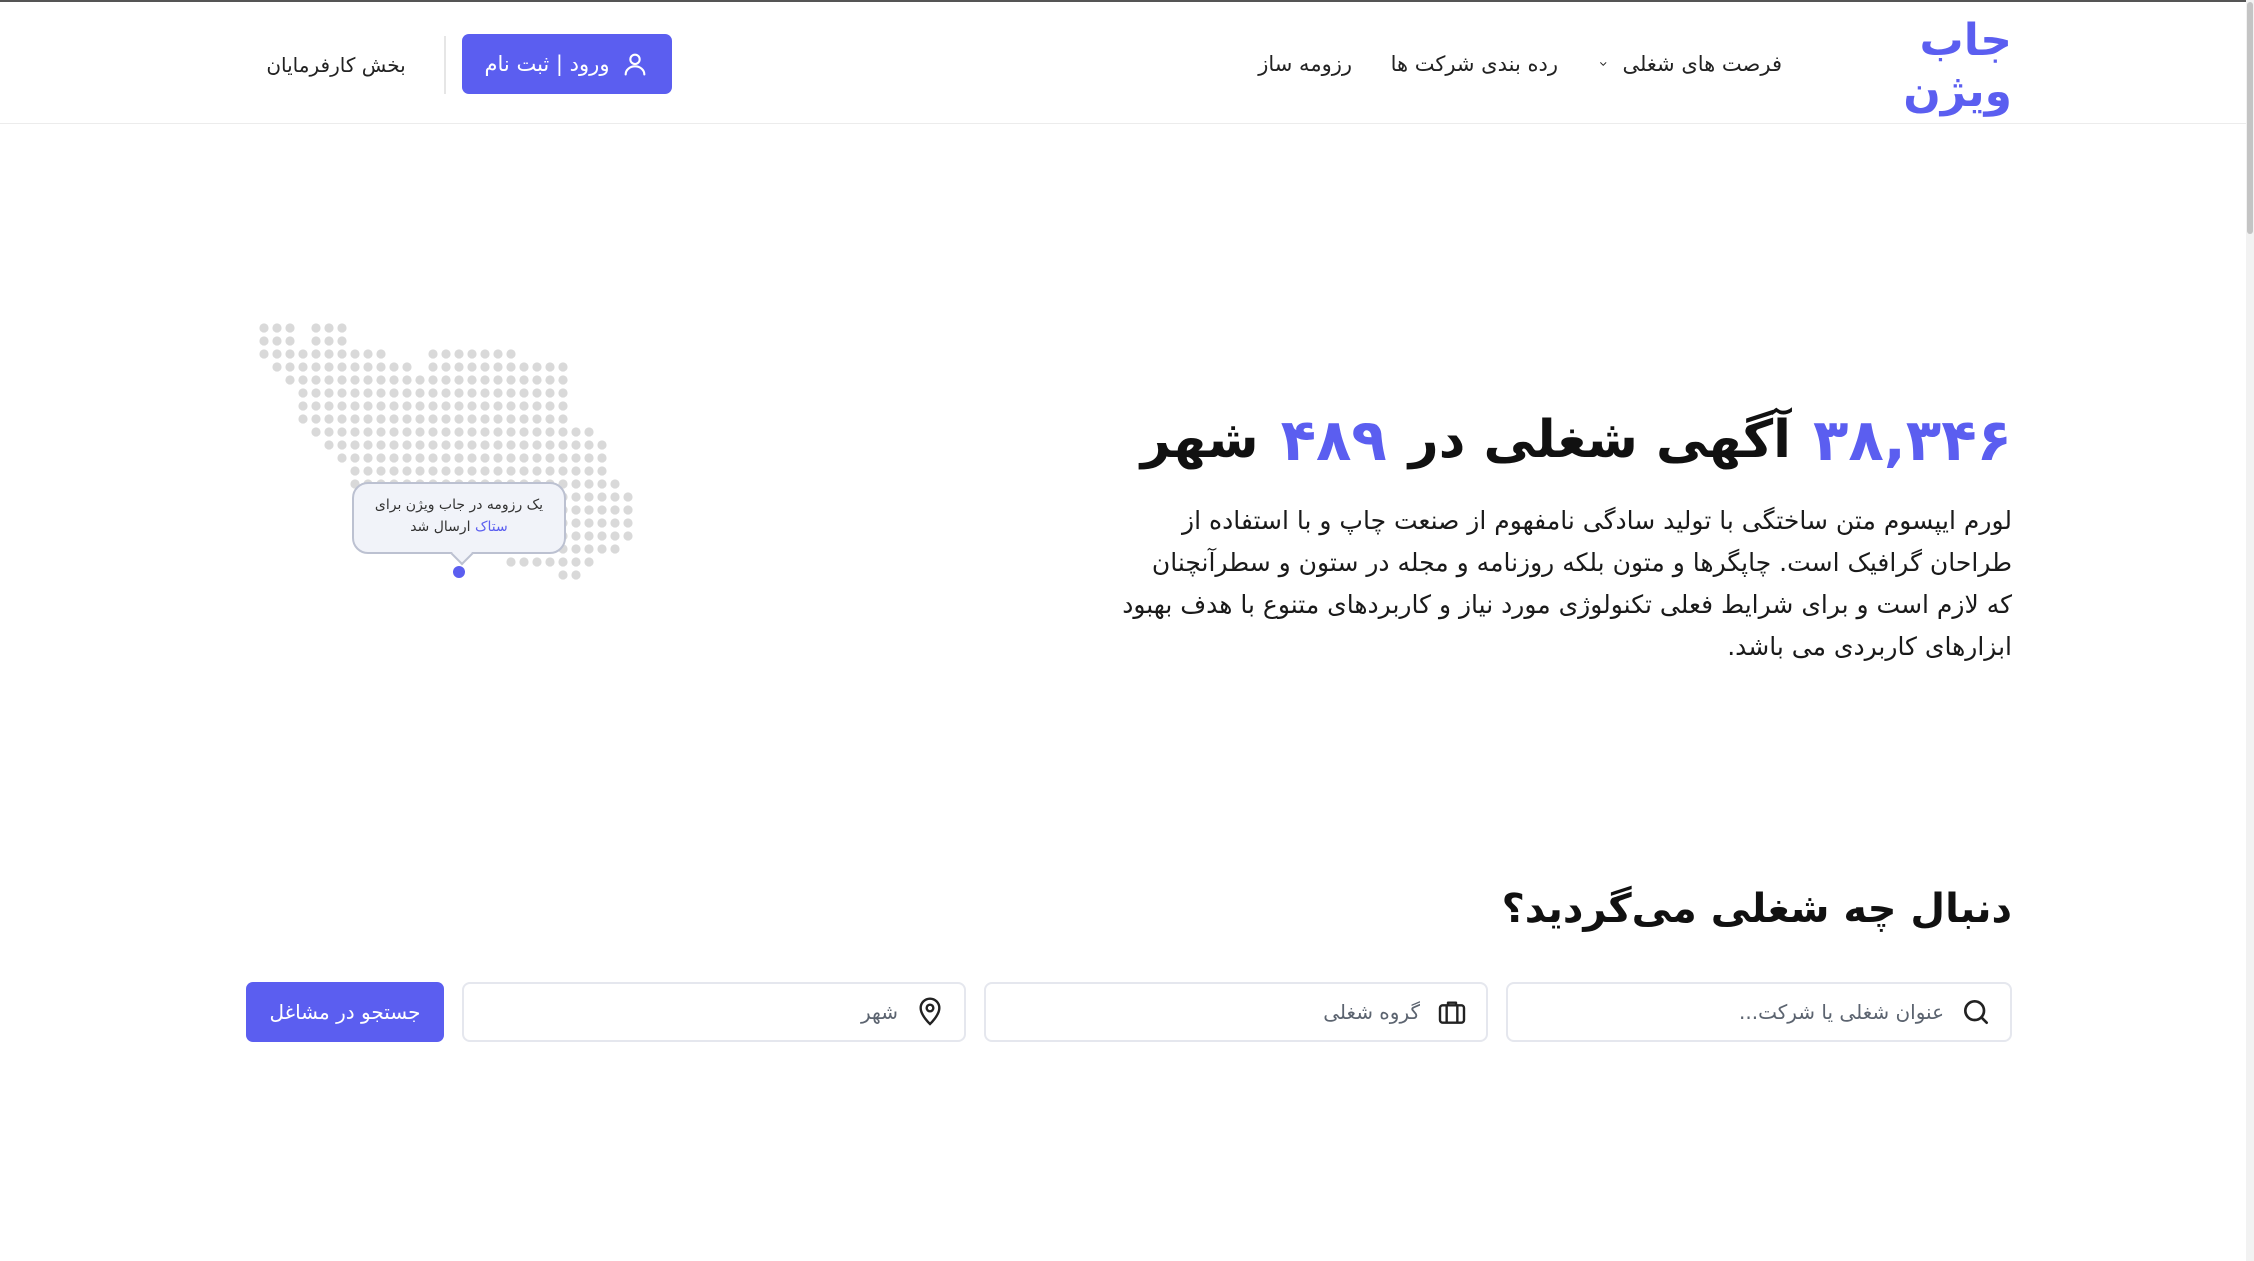  Describe the element at coordinates (345, 1012) in the screenshot. I see `search-jobs-button: جستجو در مشاغل` at that location.